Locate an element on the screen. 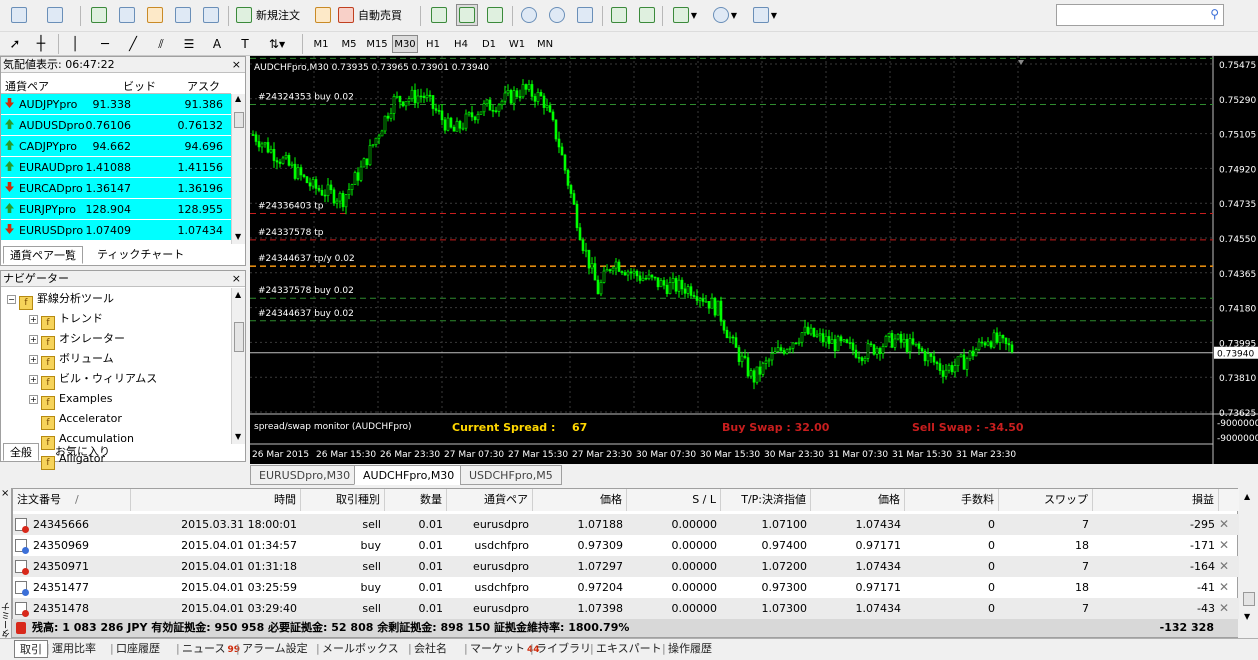 This screenshot has width=1258, height=660. market-watch-row: EURCADpro 1.36147 1.36196 is located at coordinates (116, 188).